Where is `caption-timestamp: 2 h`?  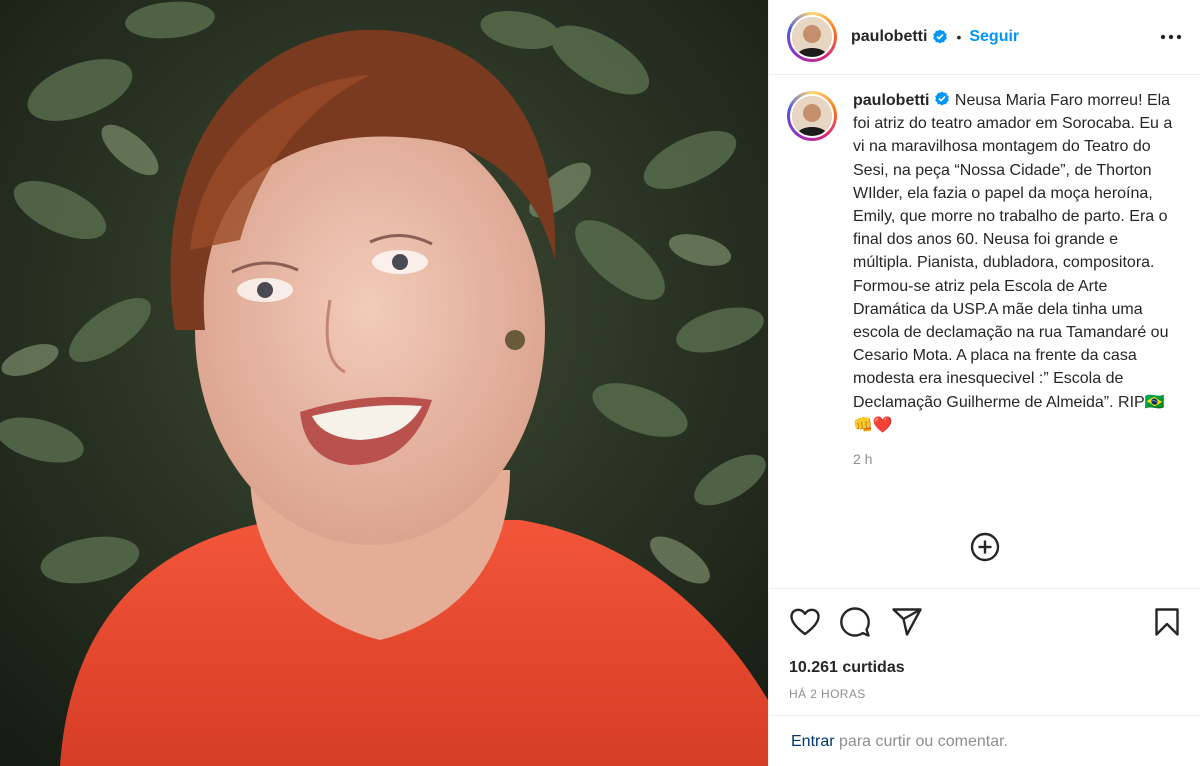 caption-timestamp: 2 h is located at coordinates (863, 459).